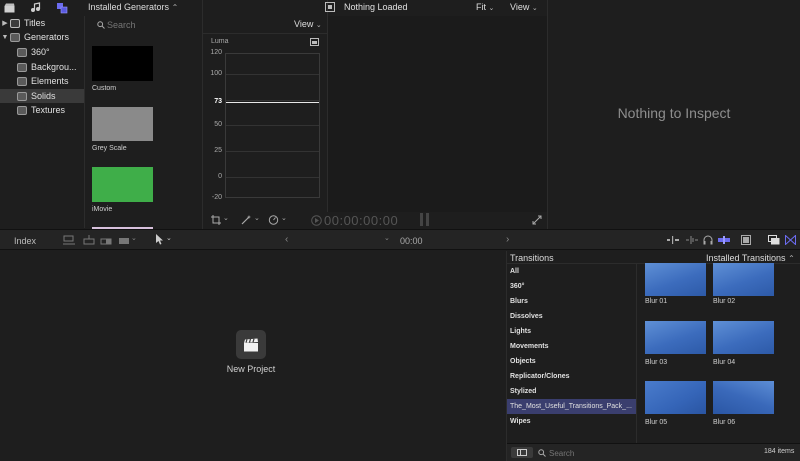 This screenshot has width=800, height=461. I want to click on luma-trace, so click(272, 102).